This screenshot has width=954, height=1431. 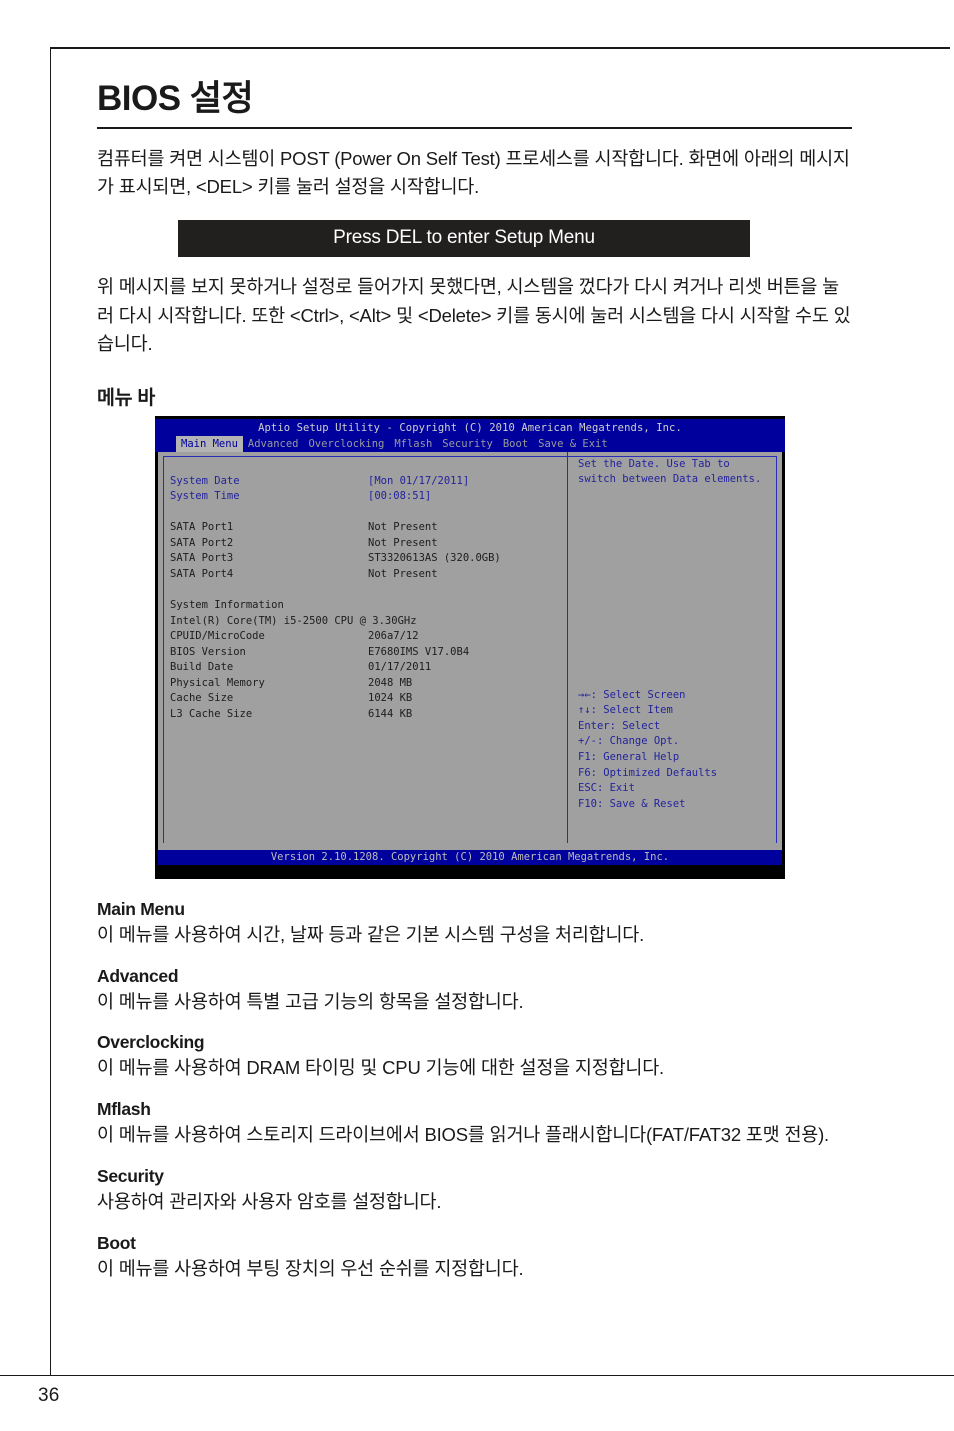 I want to click on bios-help-line-2: switch between Data elements., so click(x=670, y=479).